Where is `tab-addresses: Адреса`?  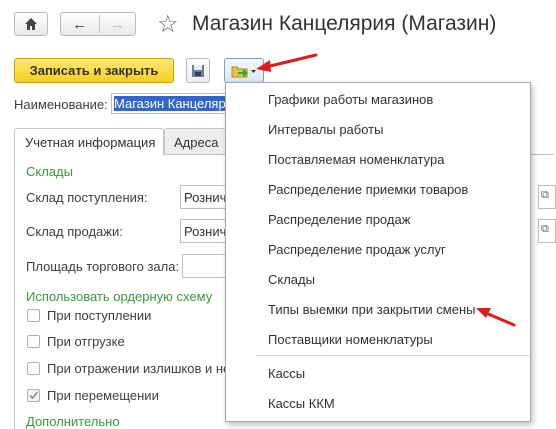 tab-addresses: Адреса is located at coordinates (195, 141).